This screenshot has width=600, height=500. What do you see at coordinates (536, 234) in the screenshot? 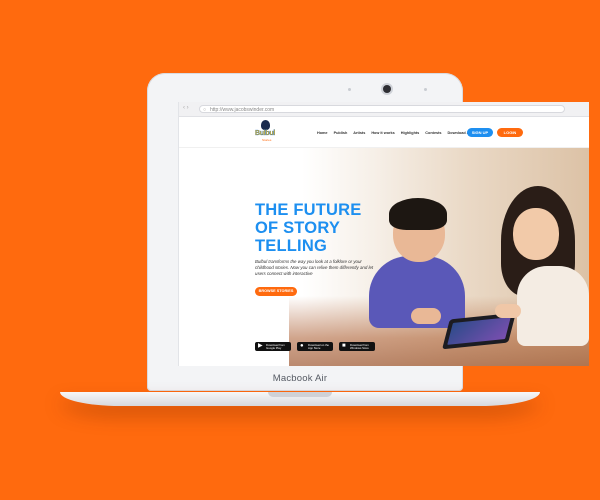
I see `hero-photo-girl-face` at bounding box center [536, 234].